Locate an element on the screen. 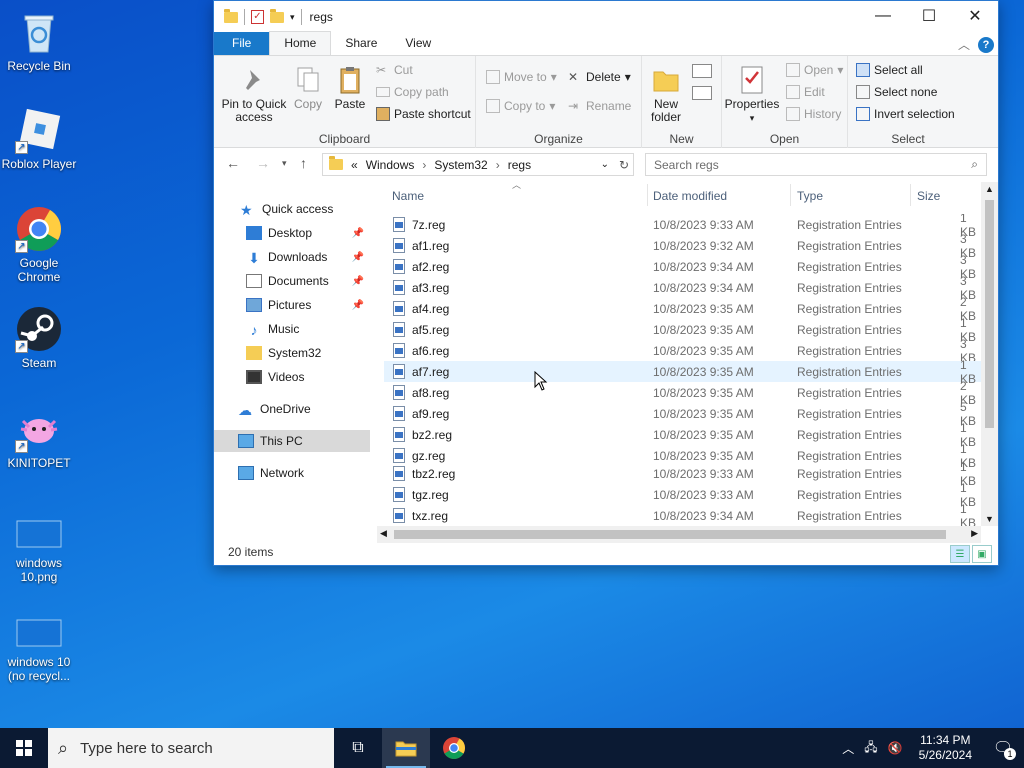  move-to-button: Move to ▾ is located at coordinates (521, 77).